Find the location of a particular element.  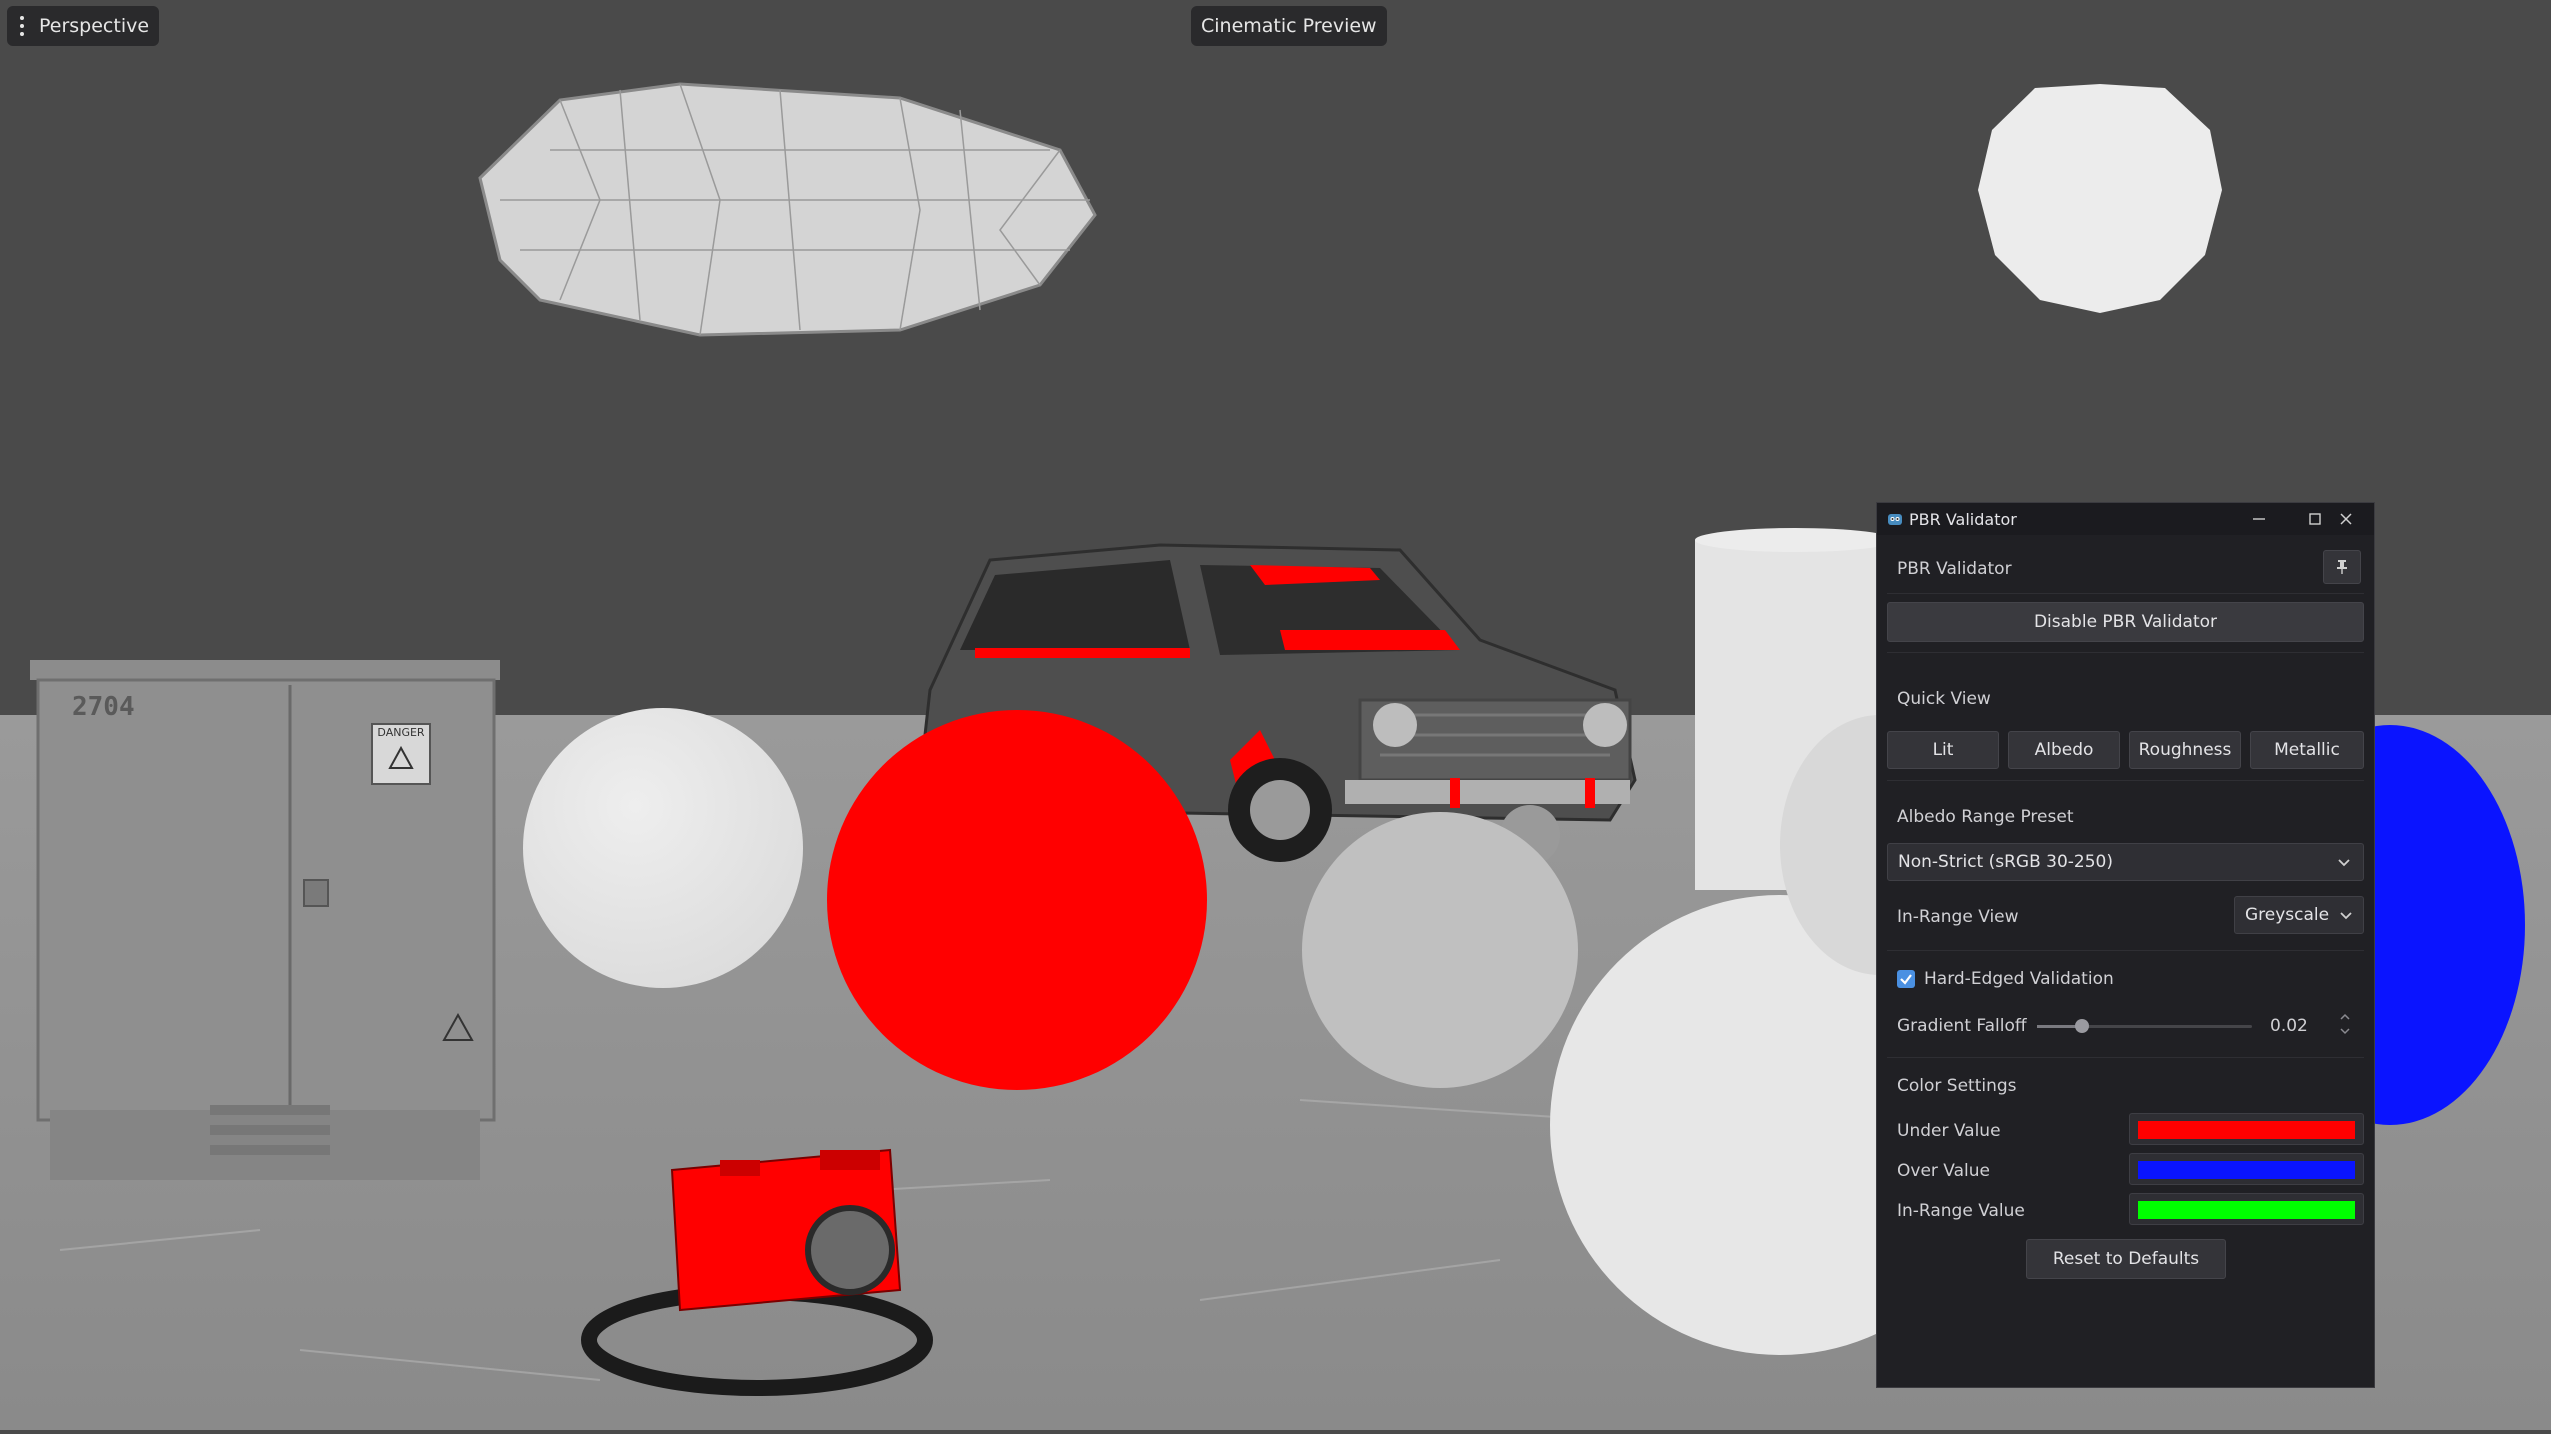

quick-view-albedo-button: Albedo is located at coordinates (2064, 750).